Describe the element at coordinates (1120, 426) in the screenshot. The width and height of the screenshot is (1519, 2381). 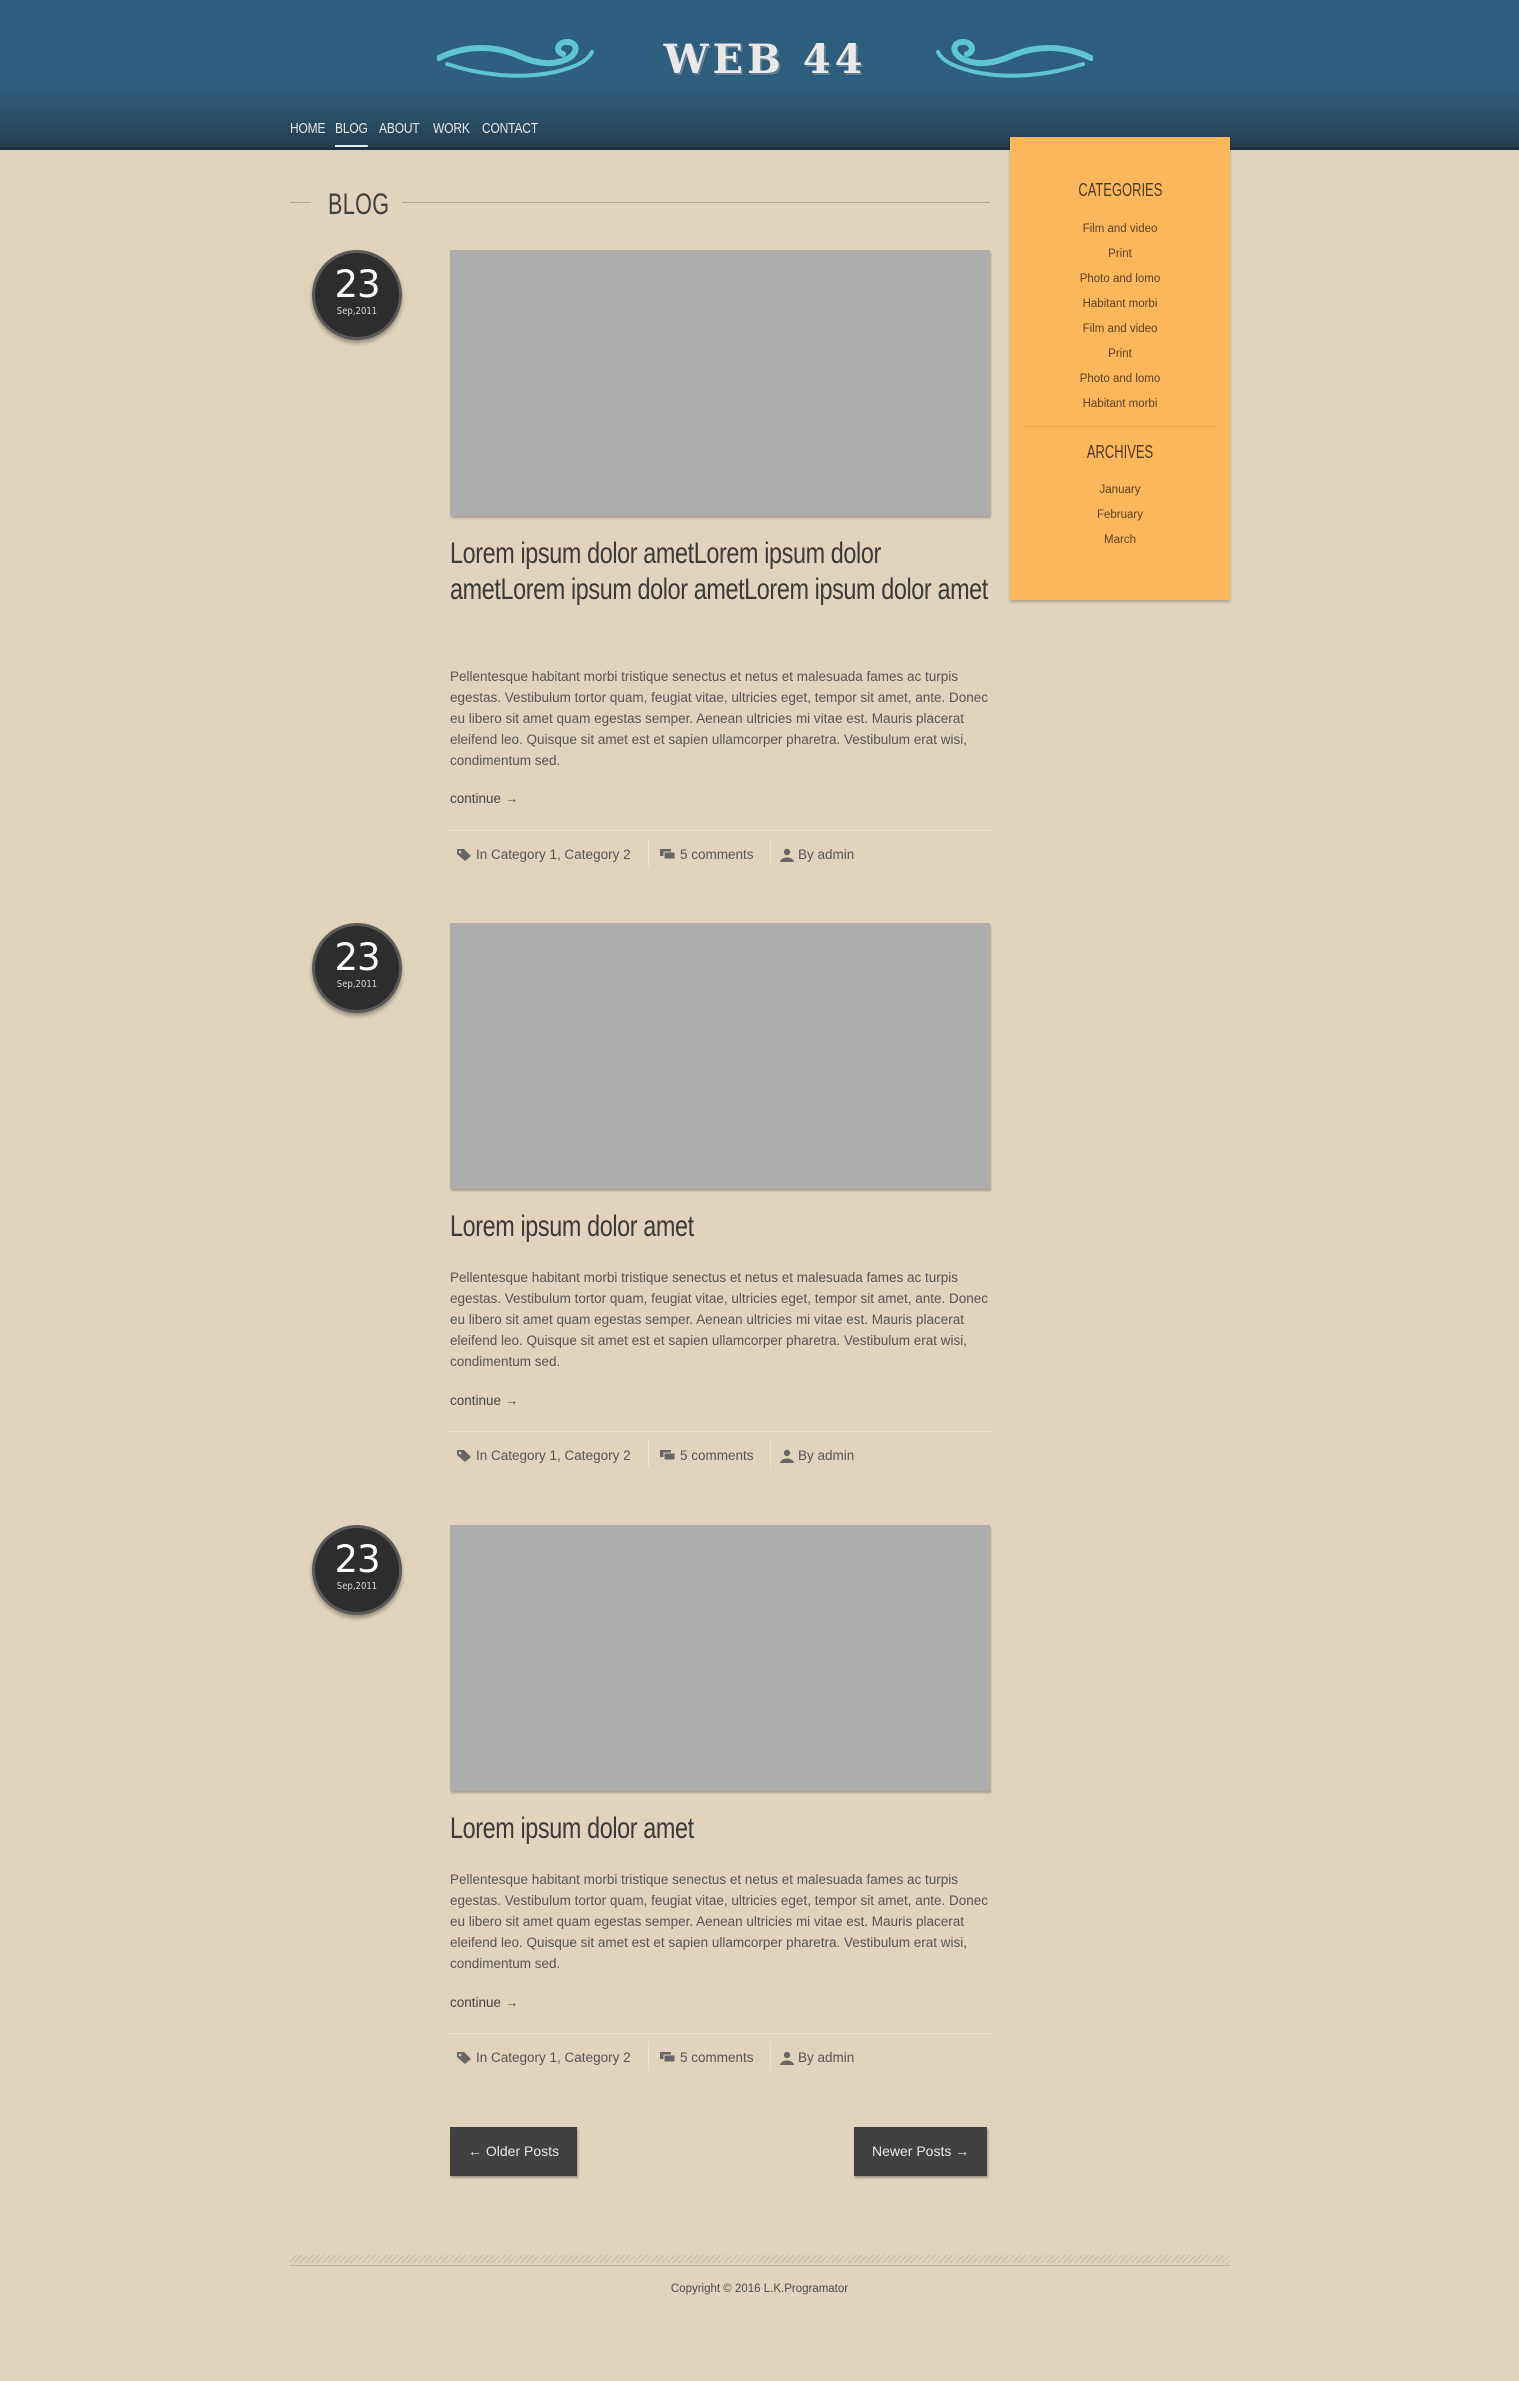
I see `widget-divider` at that location.